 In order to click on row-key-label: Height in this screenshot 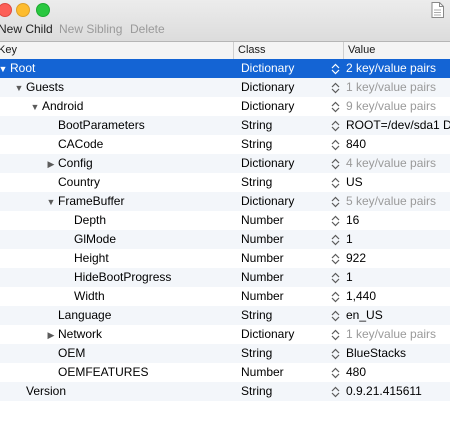, I will do `click(91, 258)`.